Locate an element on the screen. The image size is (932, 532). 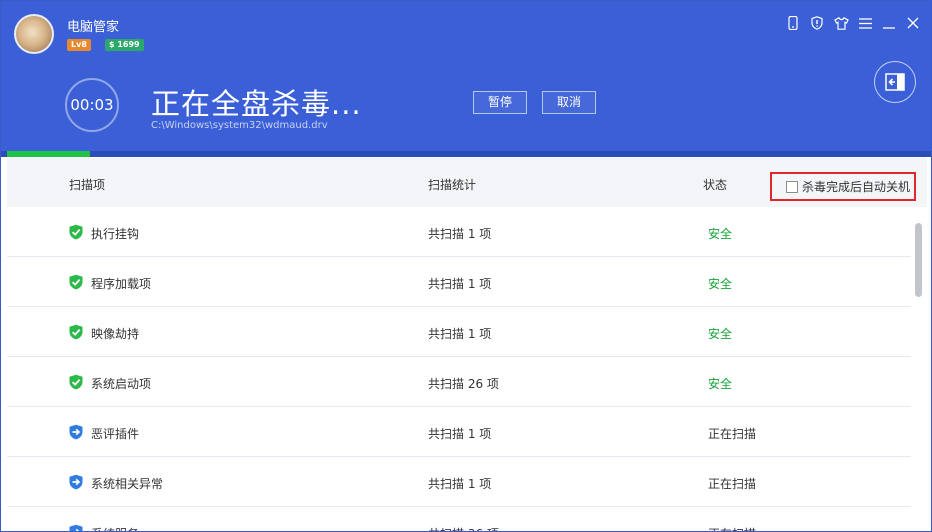
row-item-name: 恶评插件 is located at coordinates (115, 434).